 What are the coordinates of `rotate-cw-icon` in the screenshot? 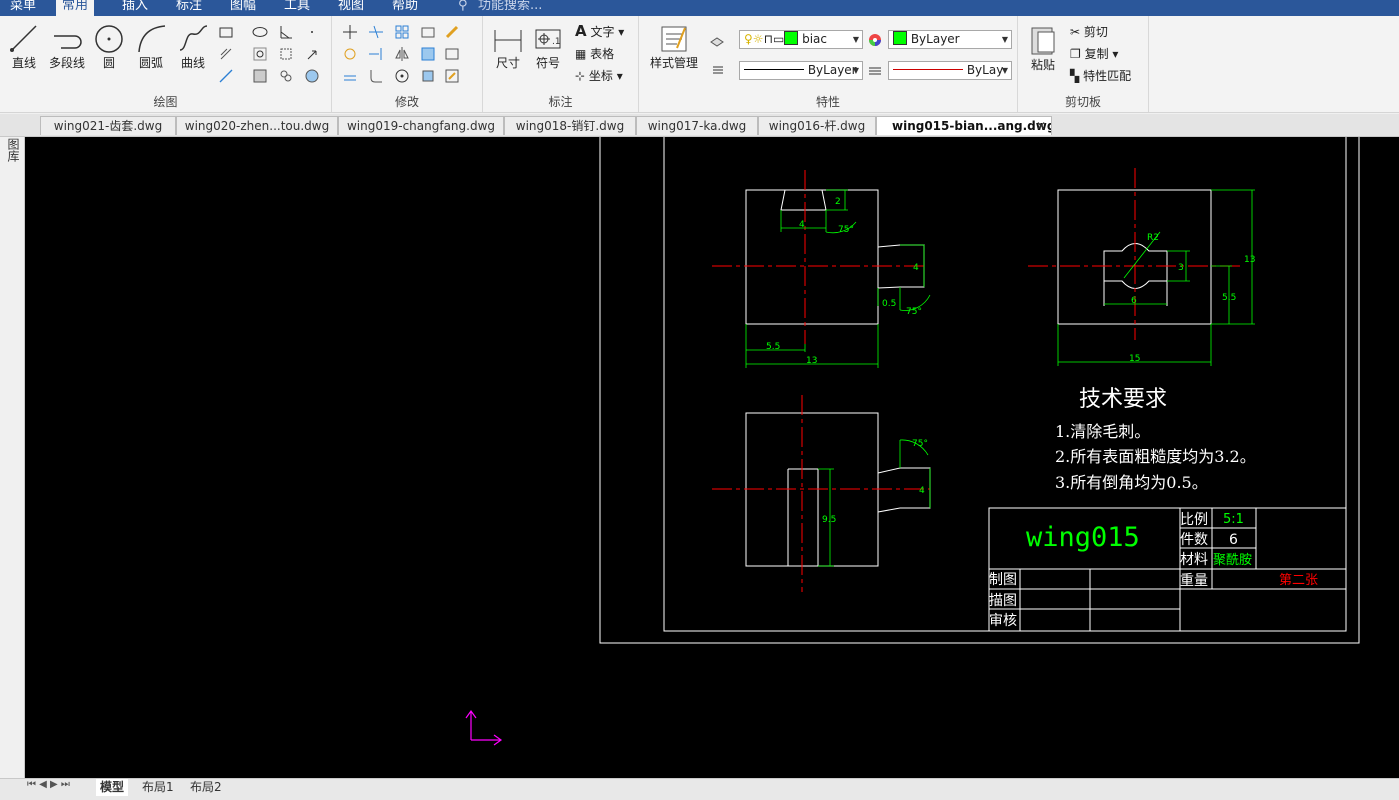 It's located at (402, 76).